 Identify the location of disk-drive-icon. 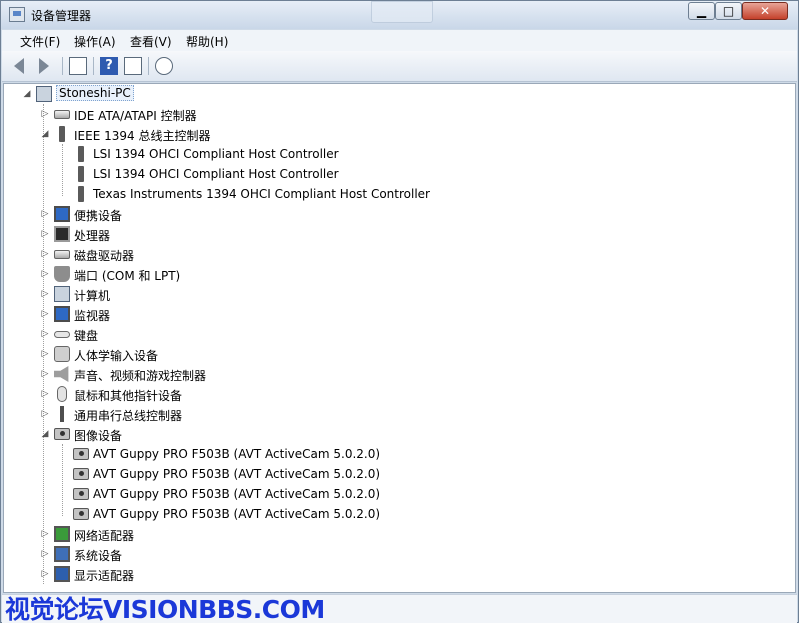
(62, 254).